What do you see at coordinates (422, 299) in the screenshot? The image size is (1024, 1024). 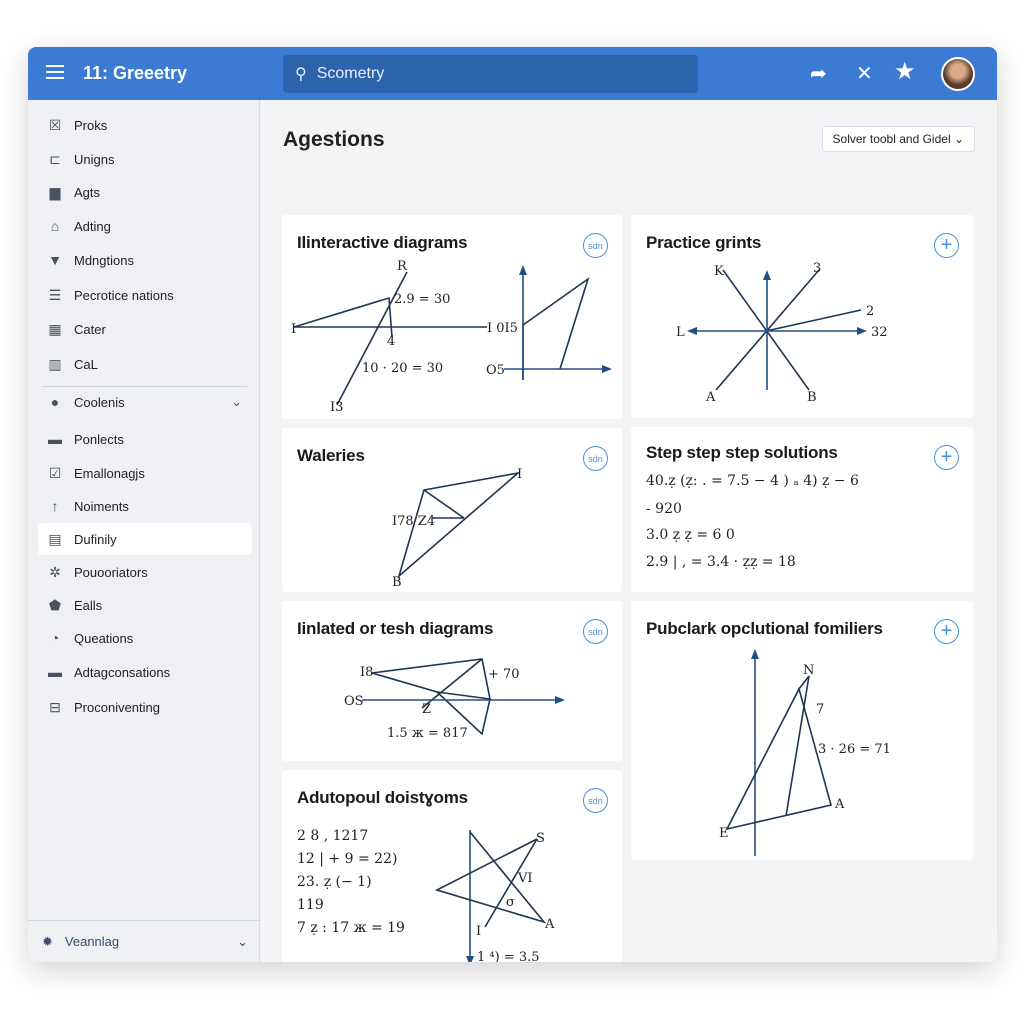 I see `svg-text: 2.9 = 30` at bounding box center [422, 299].